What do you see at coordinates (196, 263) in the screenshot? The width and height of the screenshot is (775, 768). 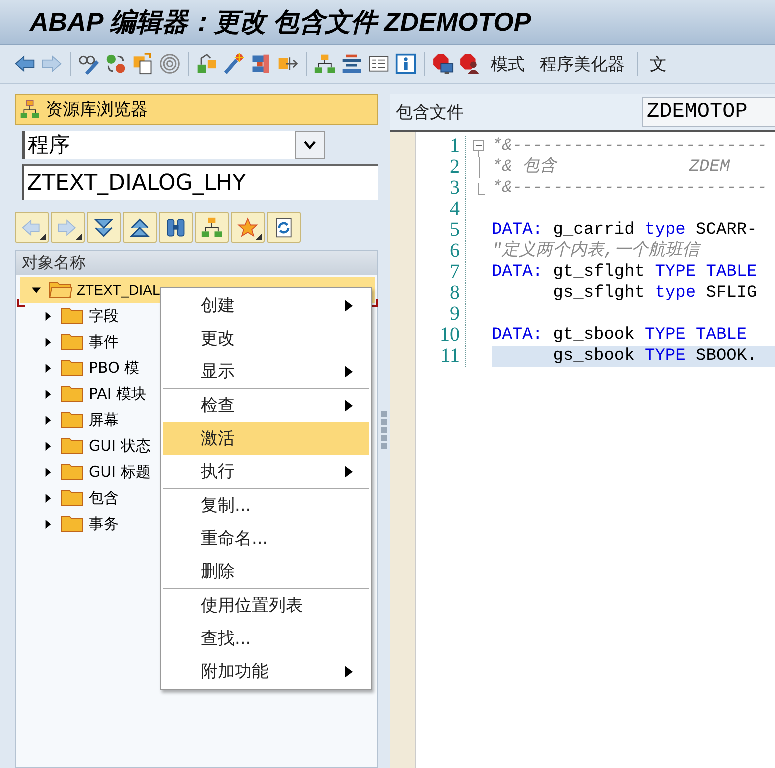 I see `column-header: 对象名称` at bounding box center [196, 263].